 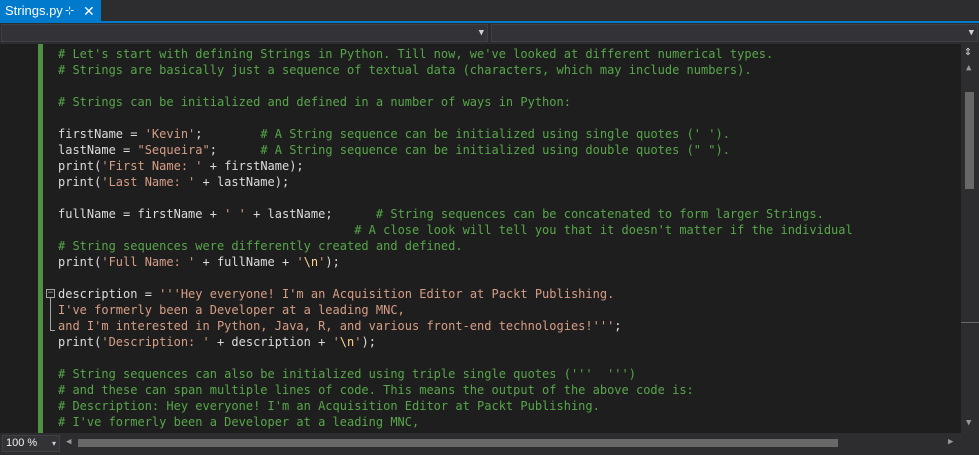 What do you see at coordinates (52, 330) in the screenshot?
I see `outline-fold-end` at bounding box center [52, 330].